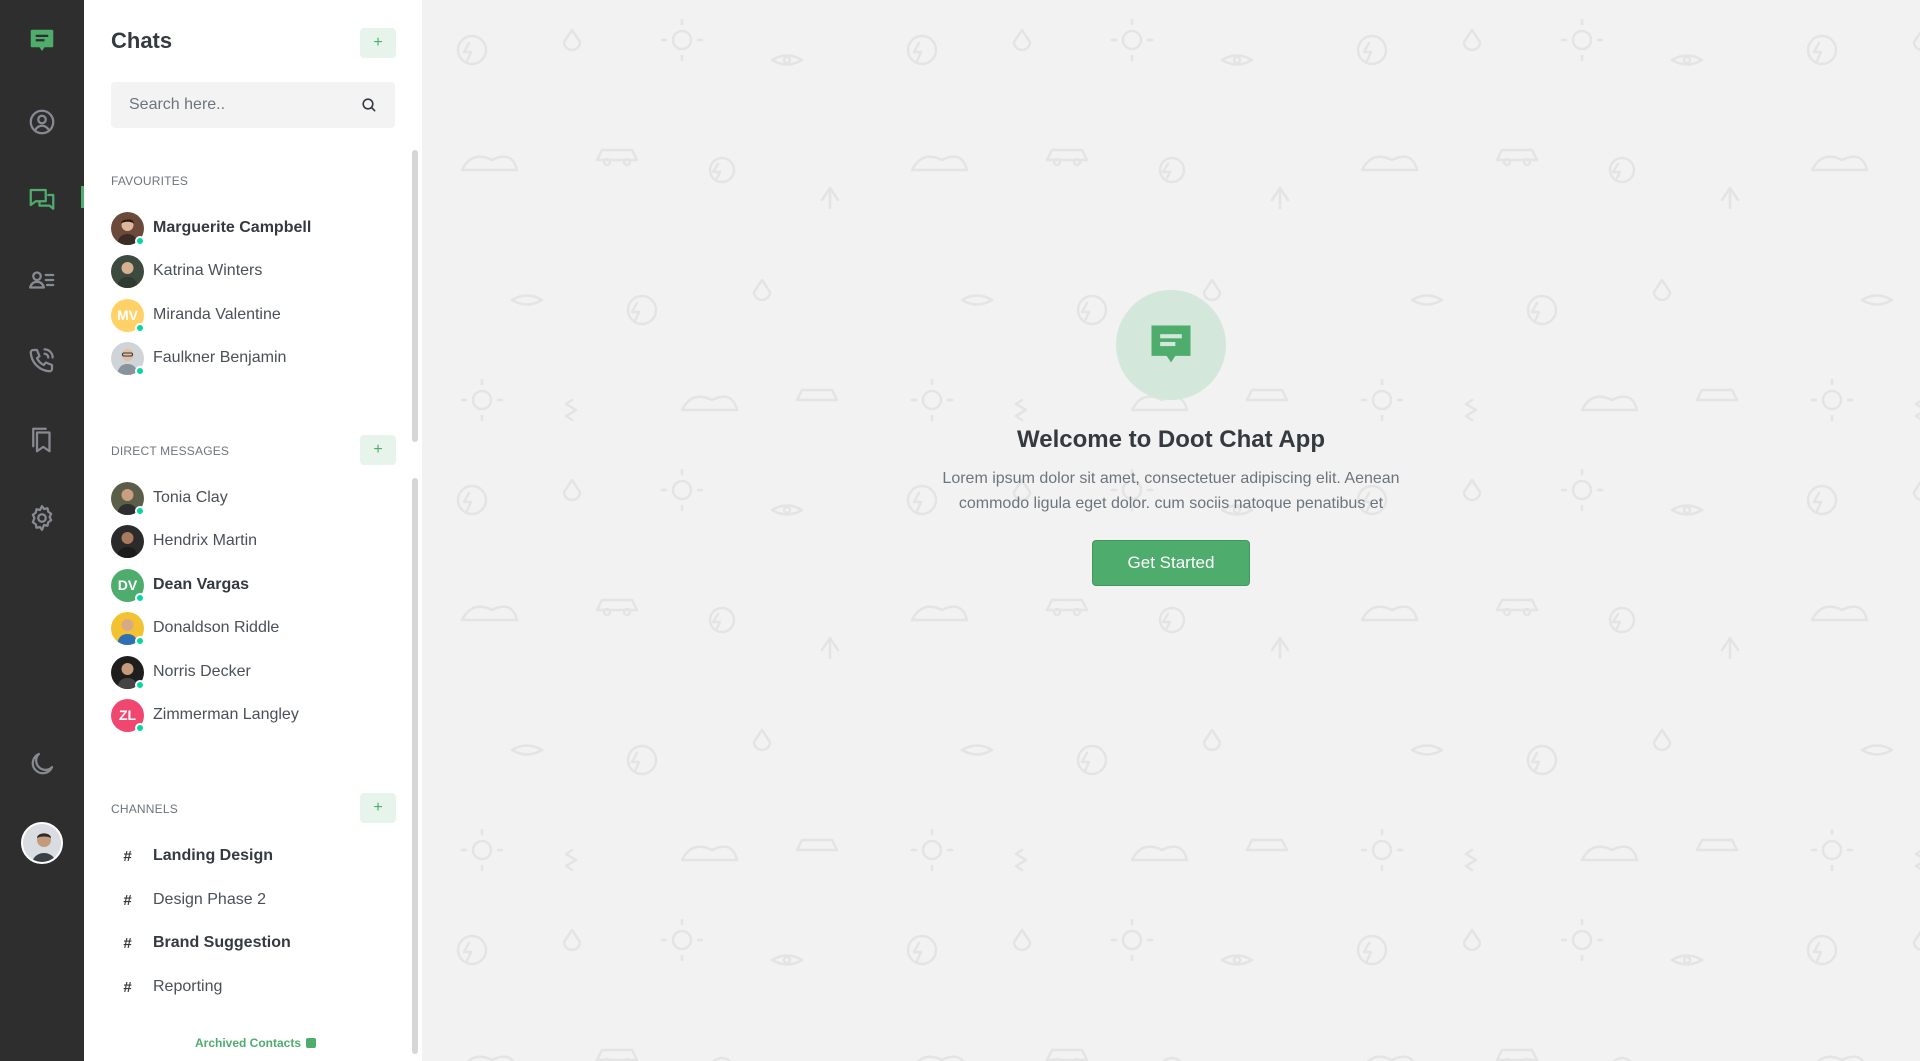 The image size is (1920, 1061). I want to click on contact-faulkner-benjamin: Faulkner Benjamin, so click(251, 358).